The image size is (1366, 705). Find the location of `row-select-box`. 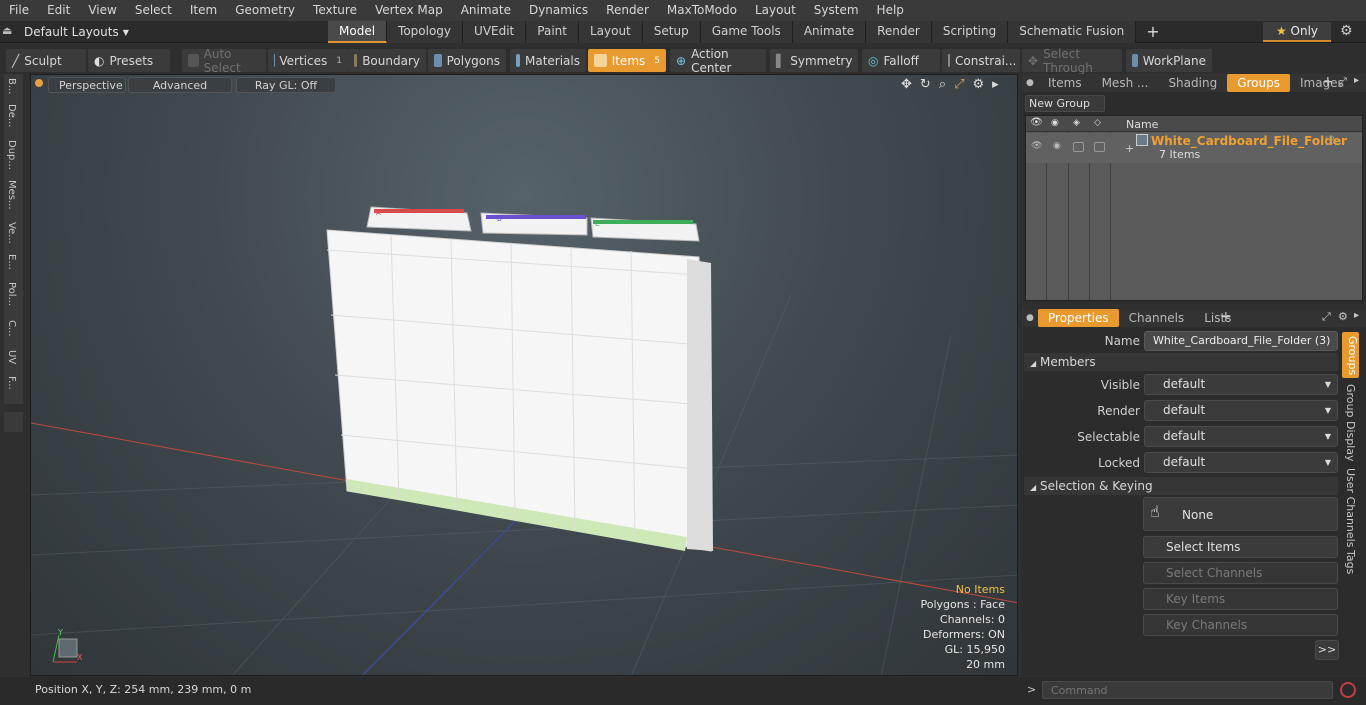

row-select-box is located at coordinates (1099, 147).